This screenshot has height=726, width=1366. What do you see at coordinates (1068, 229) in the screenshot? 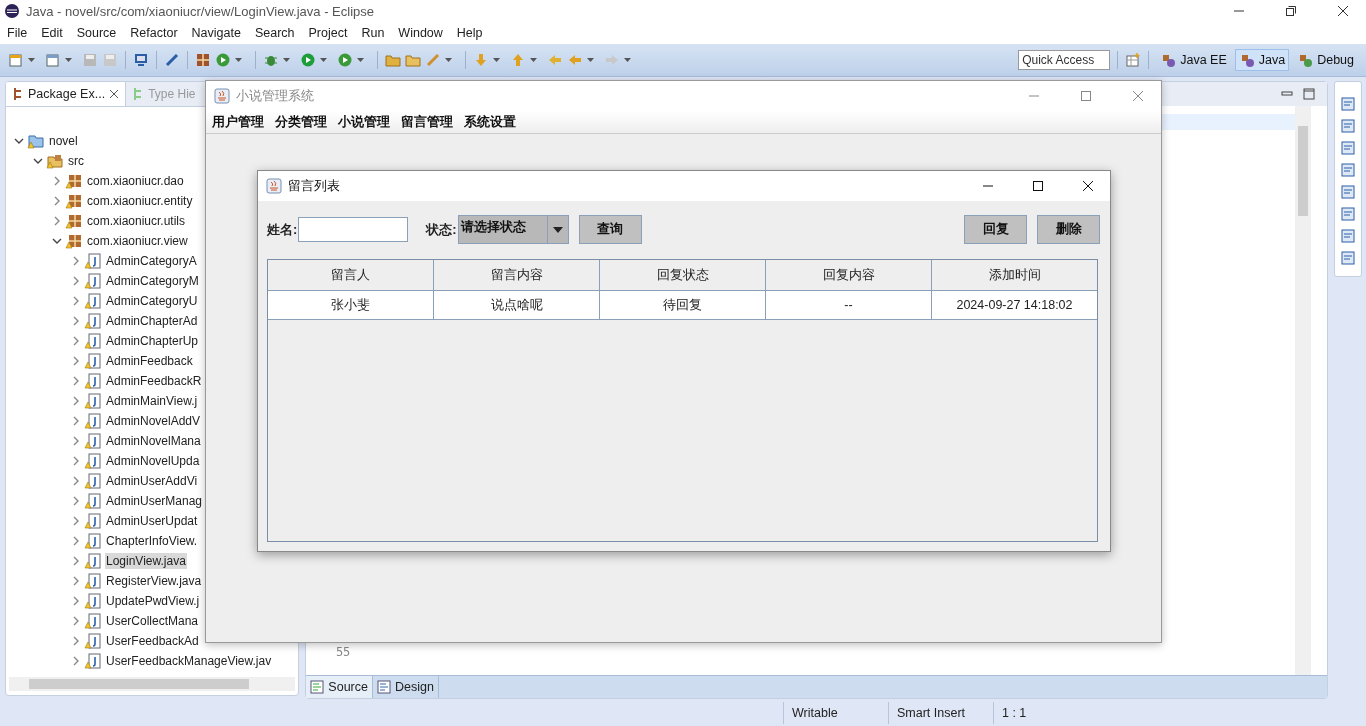
I see `action-button: 删除` at bounding box center [1068, 229].